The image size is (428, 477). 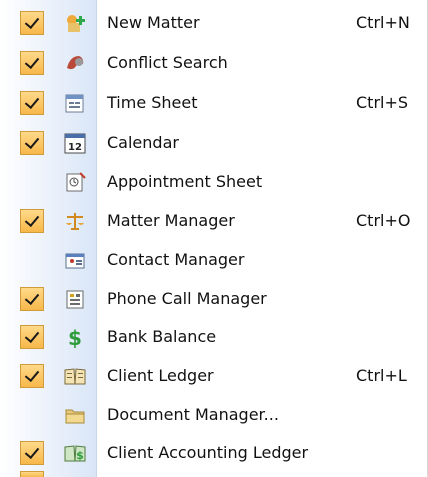 I want to click on menu-item-calendar: 12 Calendar, so click(x=213, y=142).